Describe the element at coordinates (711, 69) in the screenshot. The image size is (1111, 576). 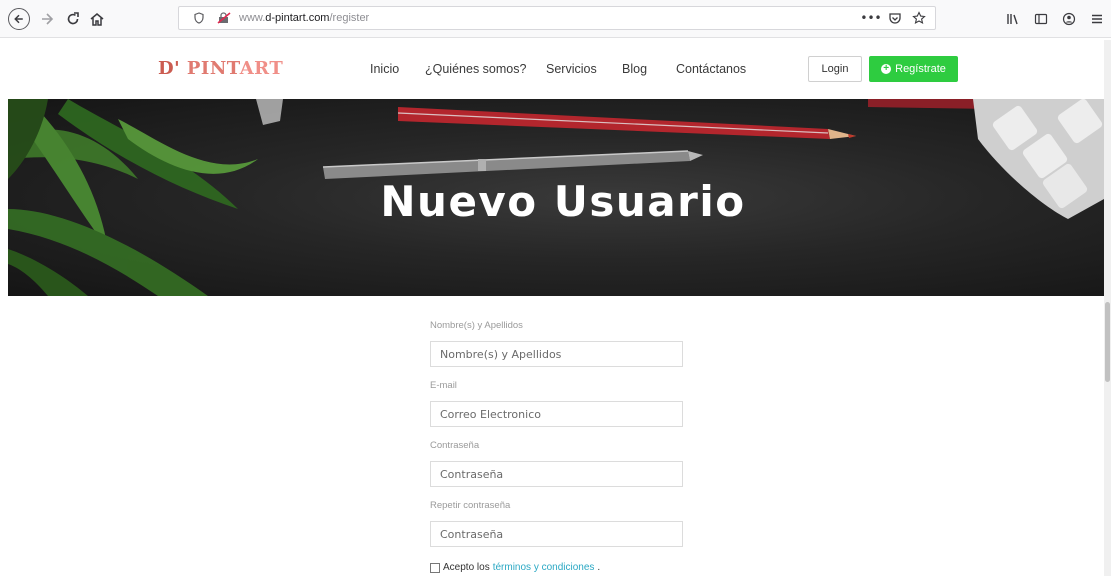
I see `nav-link-contactanos: Contáctanos` at that location.